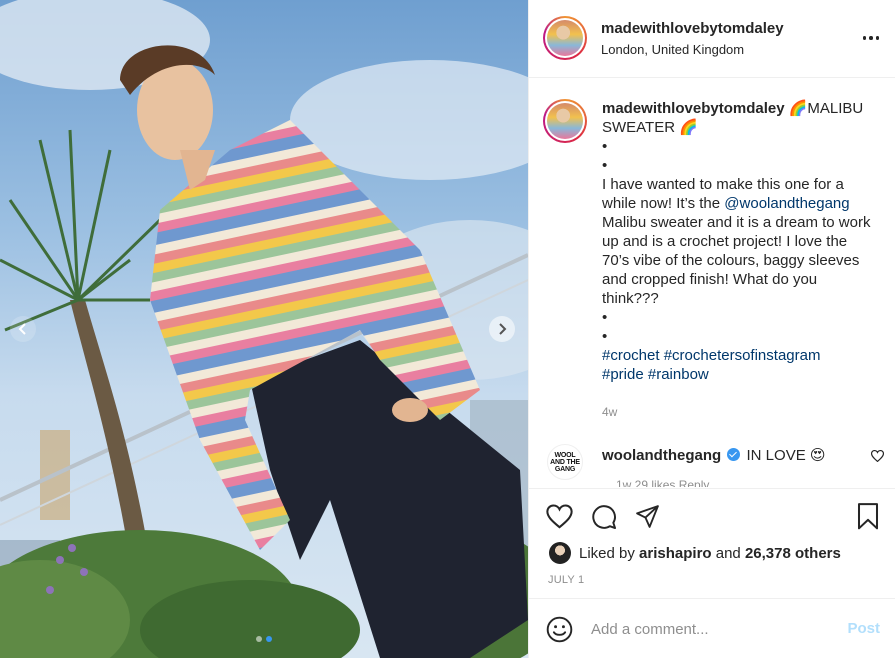 Image resolution: width=895 pixels, height=658 pixels. Describe the element at coordinates (725, 241) in the screenshot. I see `caption-text: up and is a crochet project! I love the` at that location.